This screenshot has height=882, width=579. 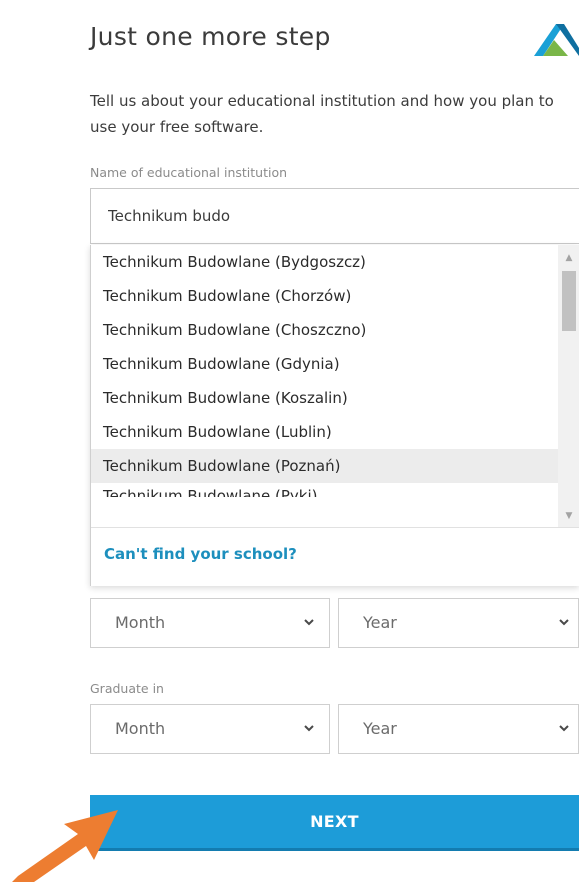 I want to click on page-title: Just one more step, so click(x=210, y=36).